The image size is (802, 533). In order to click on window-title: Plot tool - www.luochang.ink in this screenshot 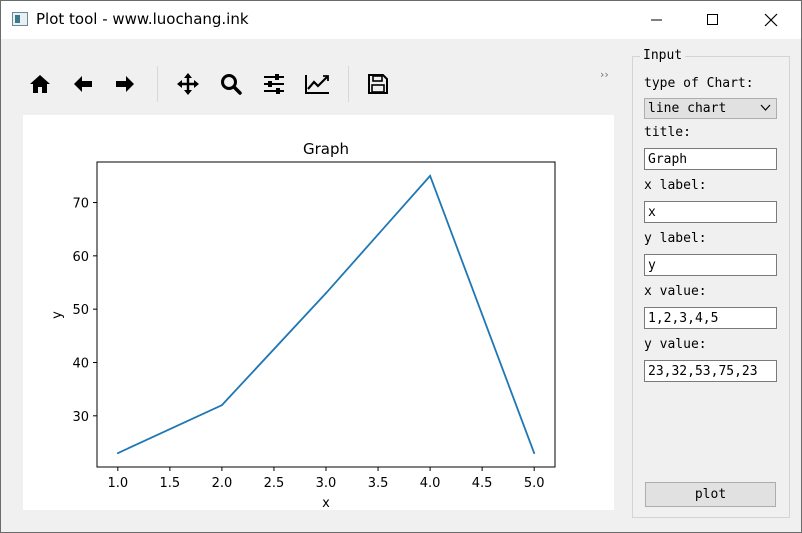, I will do `click(142, 19)`.